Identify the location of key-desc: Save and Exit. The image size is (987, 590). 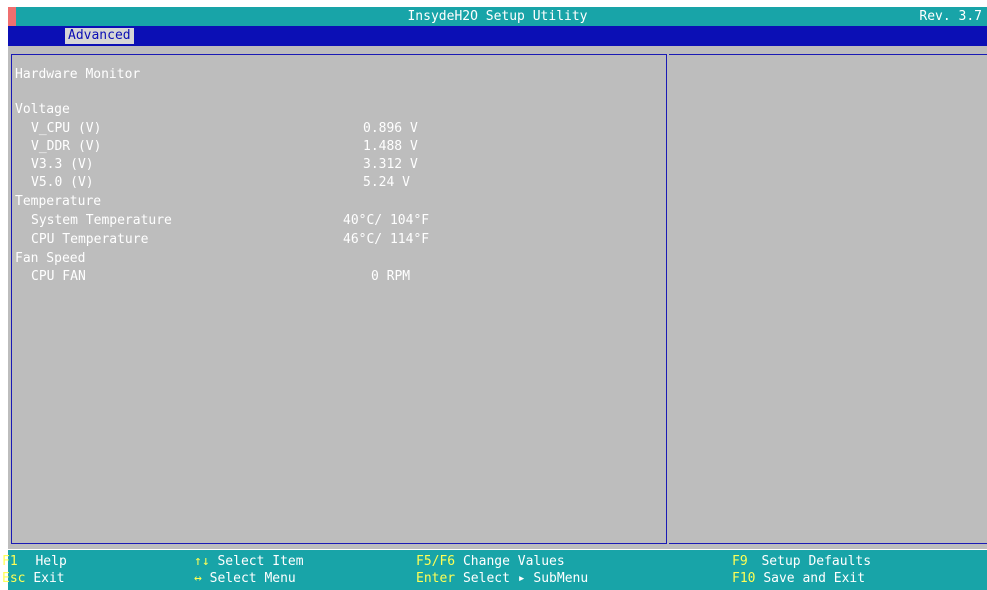
(814, 578).